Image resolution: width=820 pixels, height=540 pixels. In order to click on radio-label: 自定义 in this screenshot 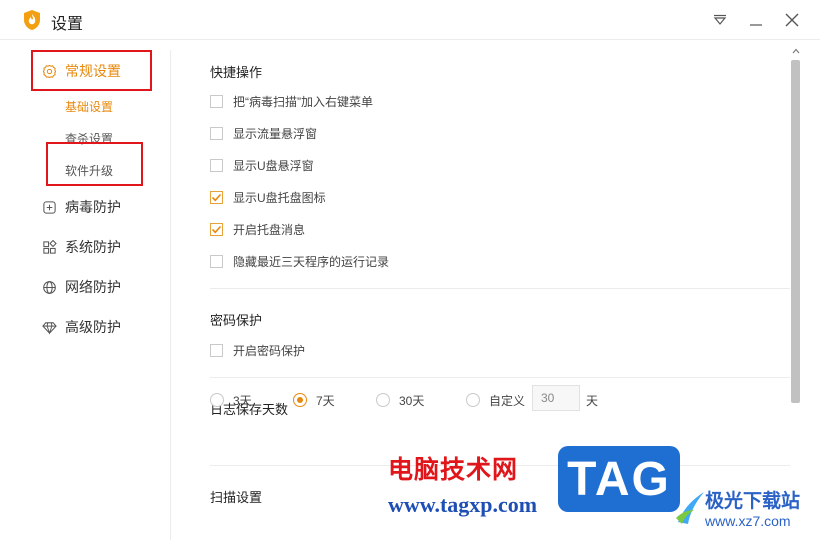, I will do `click(507, 400)`.